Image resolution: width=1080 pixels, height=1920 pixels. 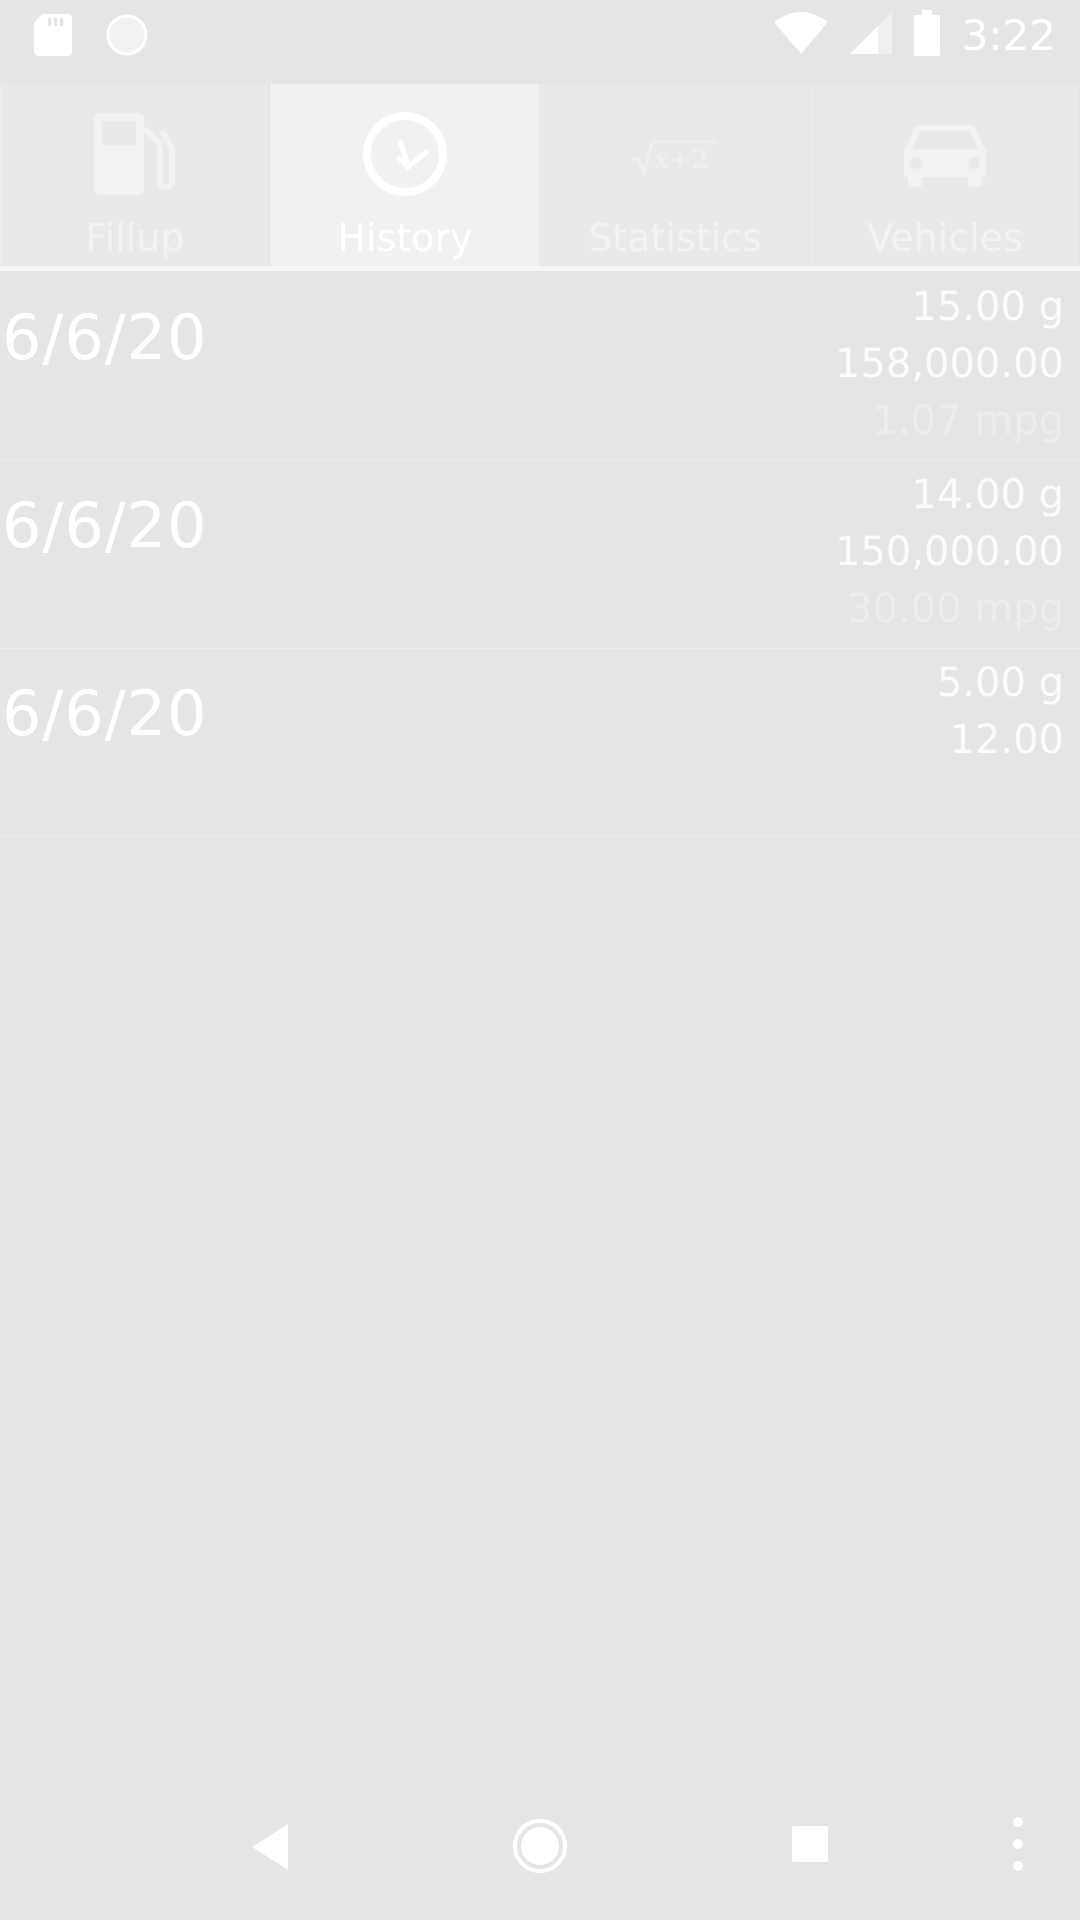 I want to click on tab-bar: Fillup History x+2 Statistics Vehicles, so click(x=540, y=176).